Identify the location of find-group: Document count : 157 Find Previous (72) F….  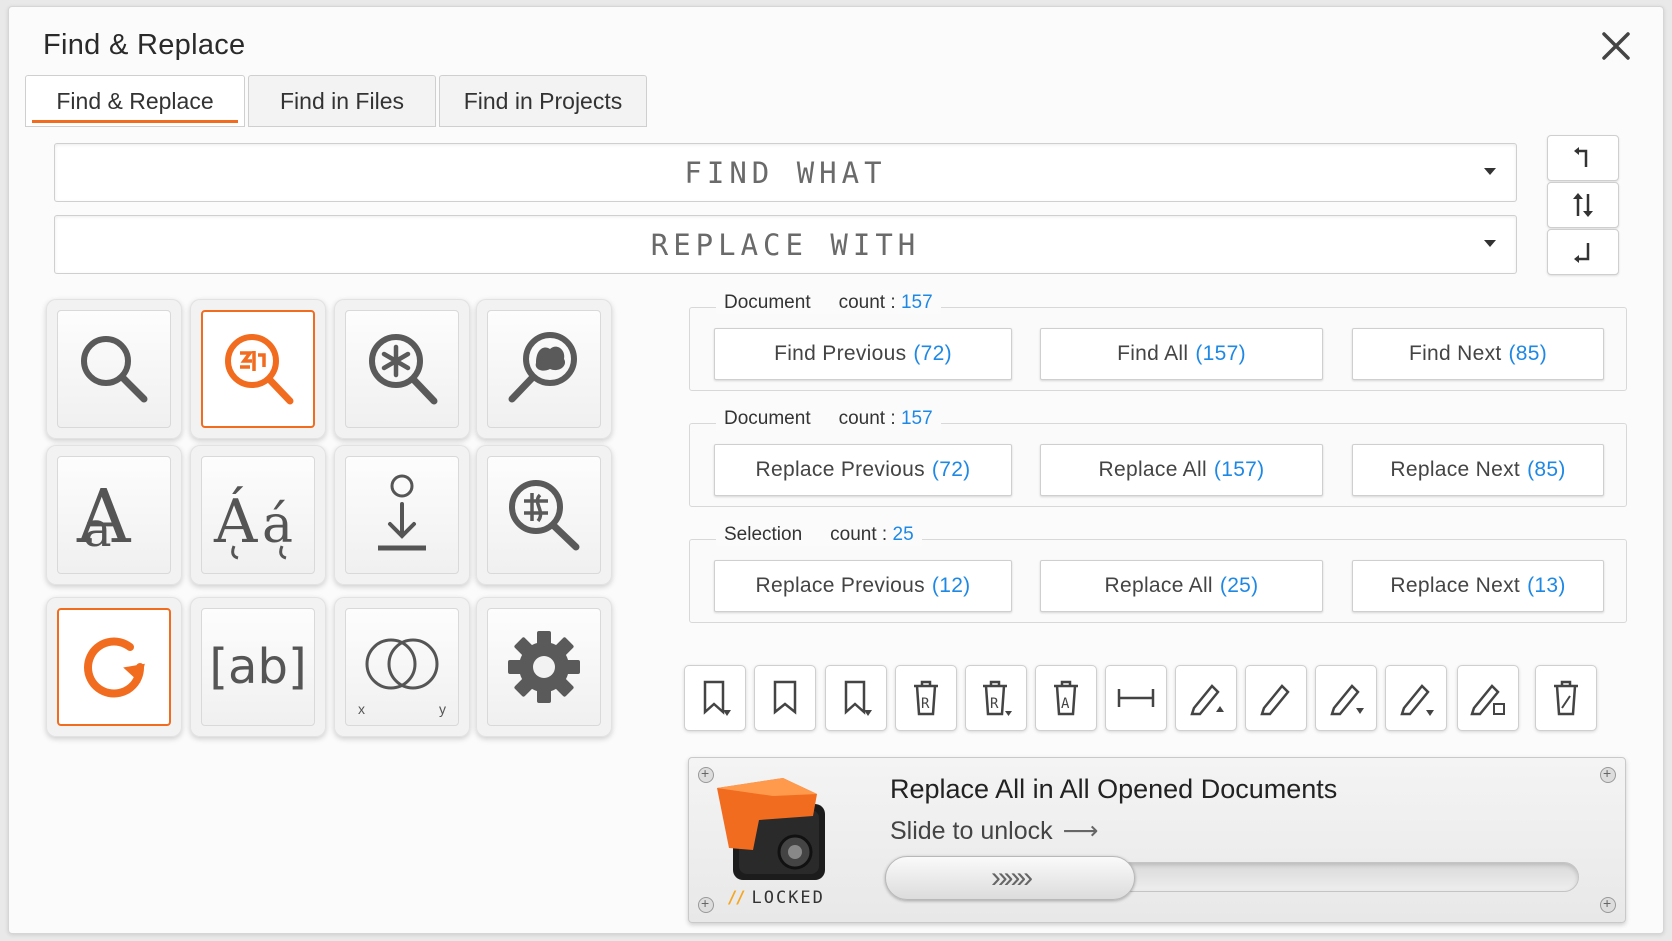
(1158, 341).